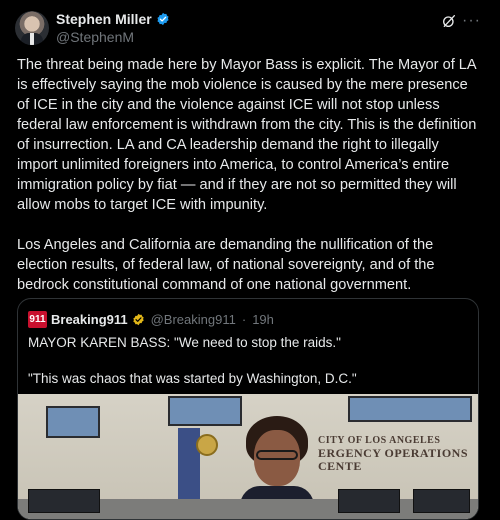 The width and height of the screenshot is (500, 520). I want to click on author-avatar, so click(32, 28).